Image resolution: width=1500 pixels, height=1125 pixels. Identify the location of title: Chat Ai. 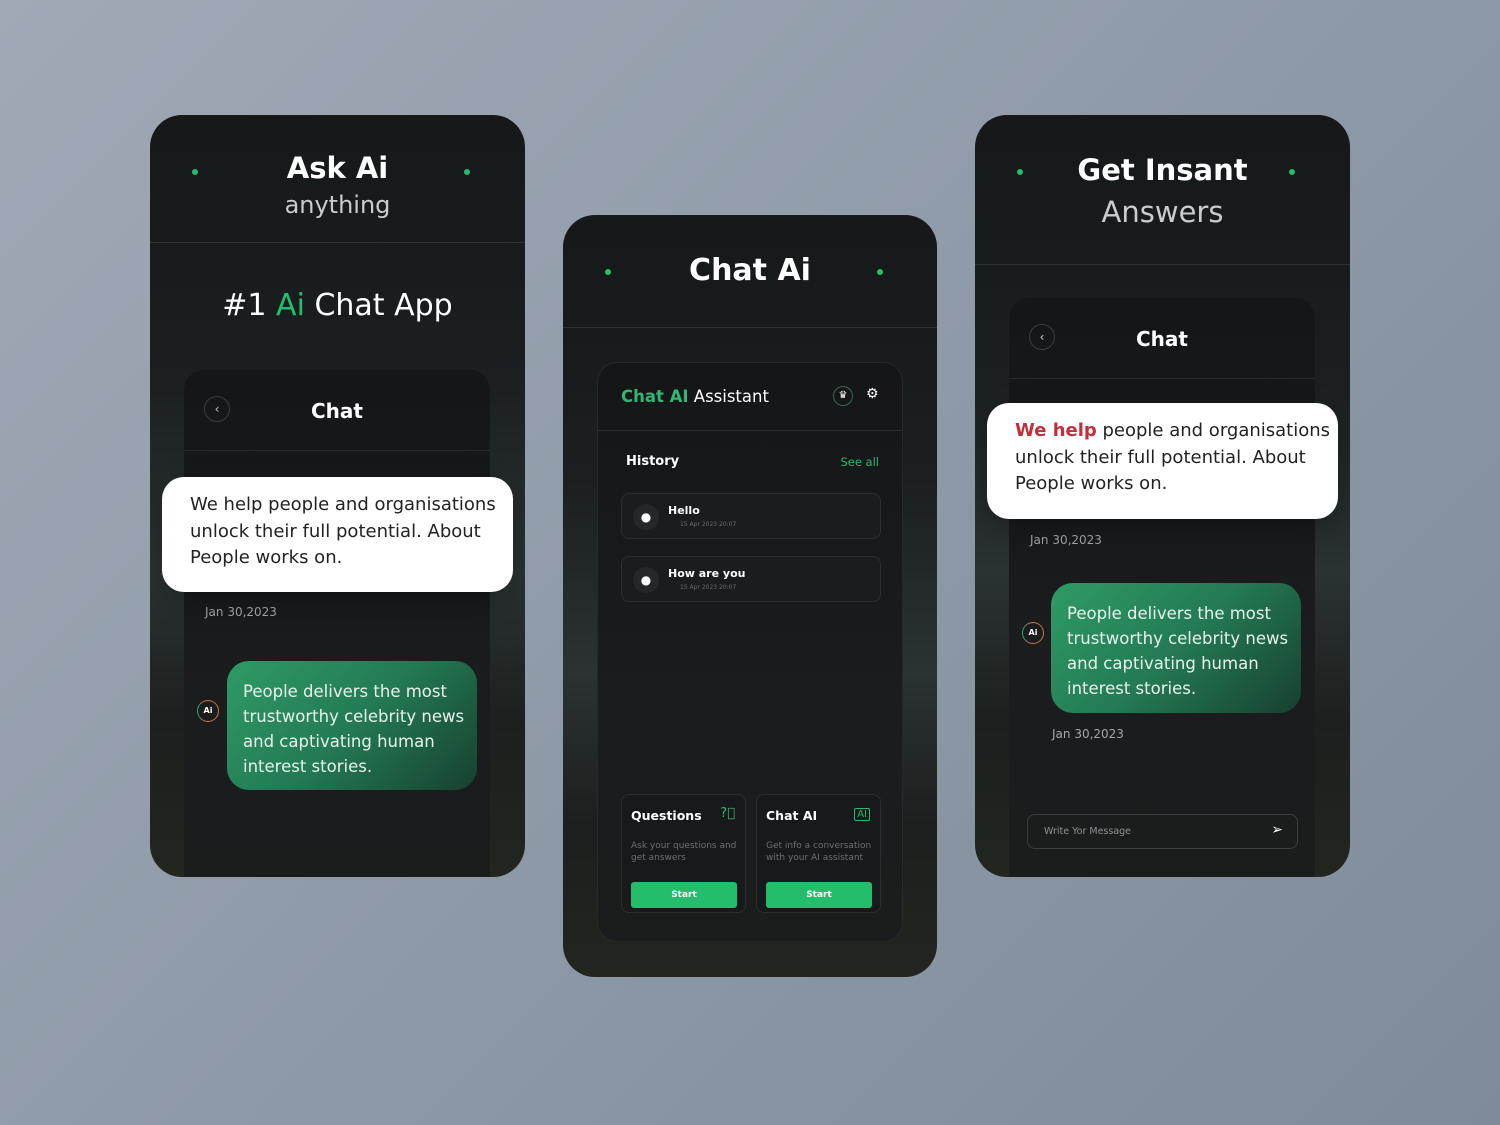
(750, 270).